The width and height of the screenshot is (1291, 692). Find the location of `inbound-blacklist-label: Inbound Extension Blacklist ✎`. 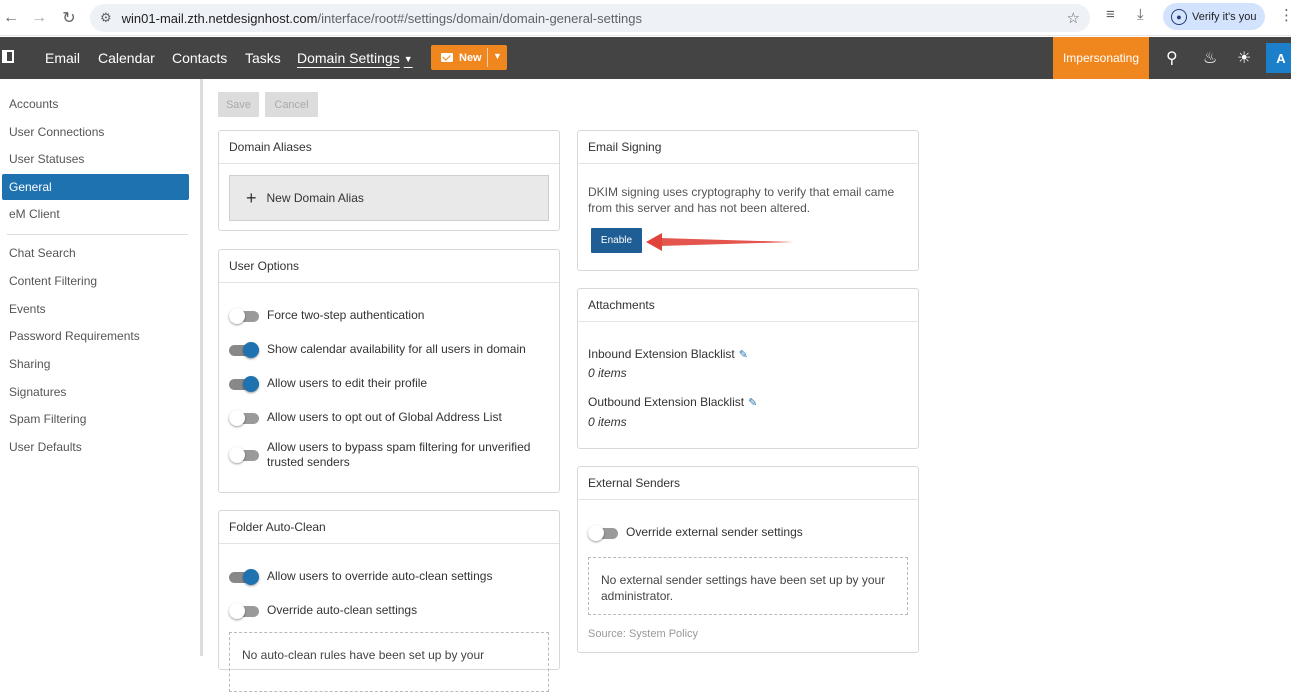

inbound-blacklist-label: Inbound Extension Blacklist ✎ is located at coordinates (668, 354).